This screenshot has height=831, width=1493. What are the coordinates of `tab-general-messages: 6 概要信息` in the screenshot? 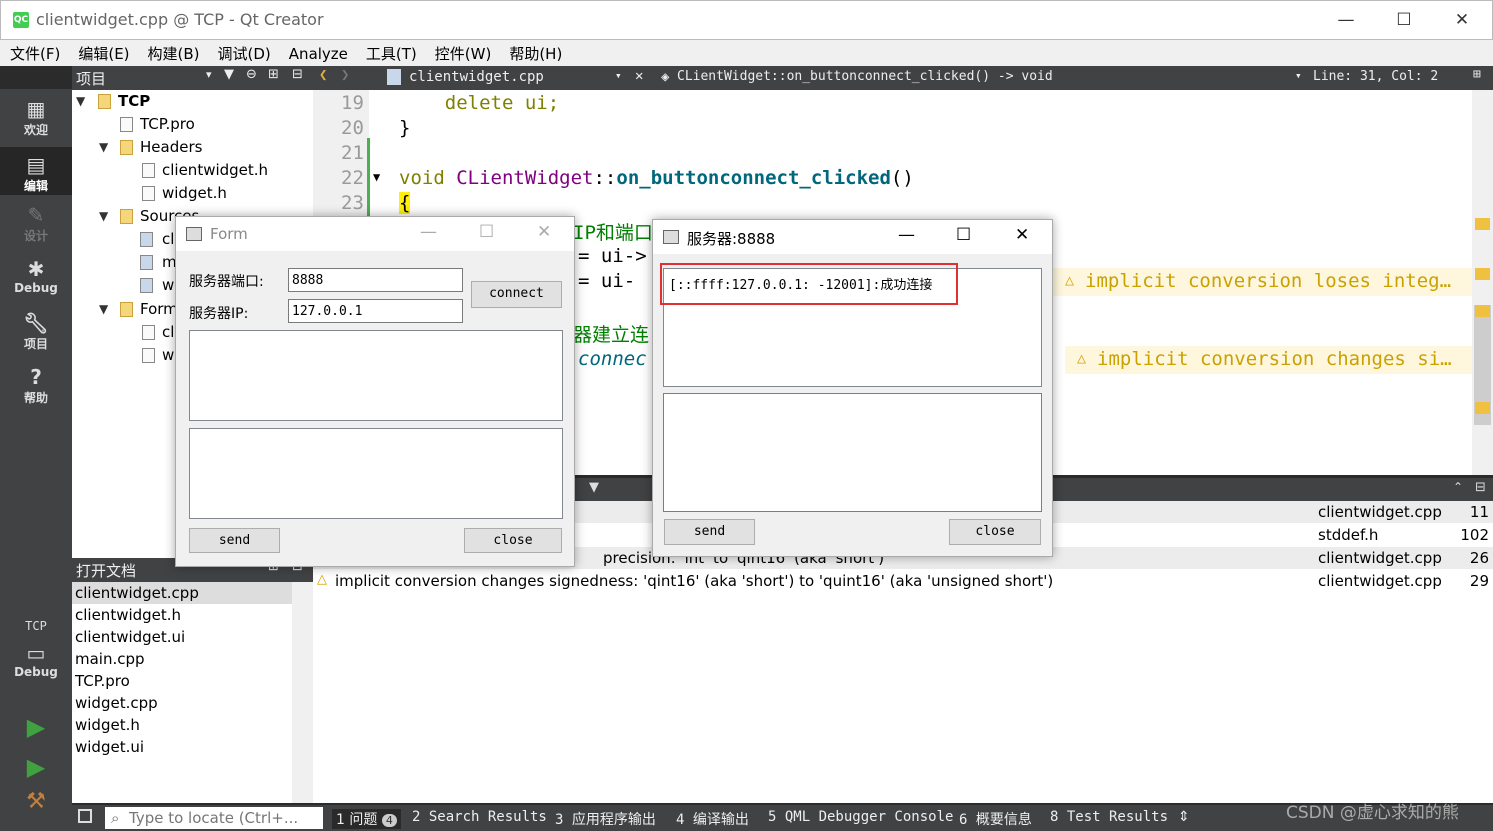 It's located at (995, 819).